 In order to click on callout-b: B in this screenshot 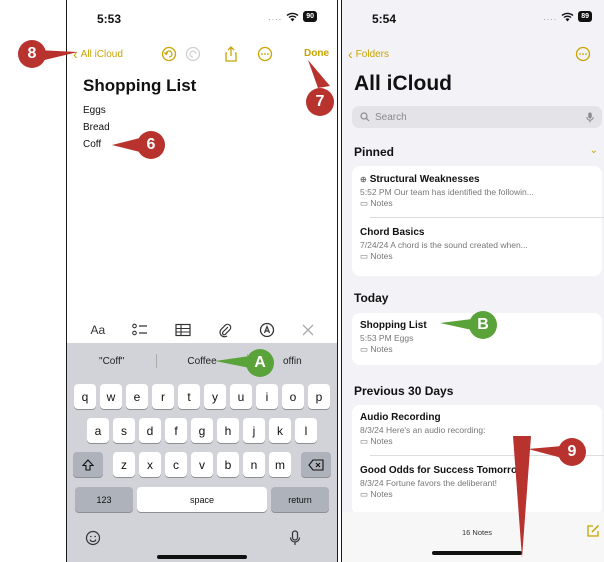, I will do `click(483, 325)`.